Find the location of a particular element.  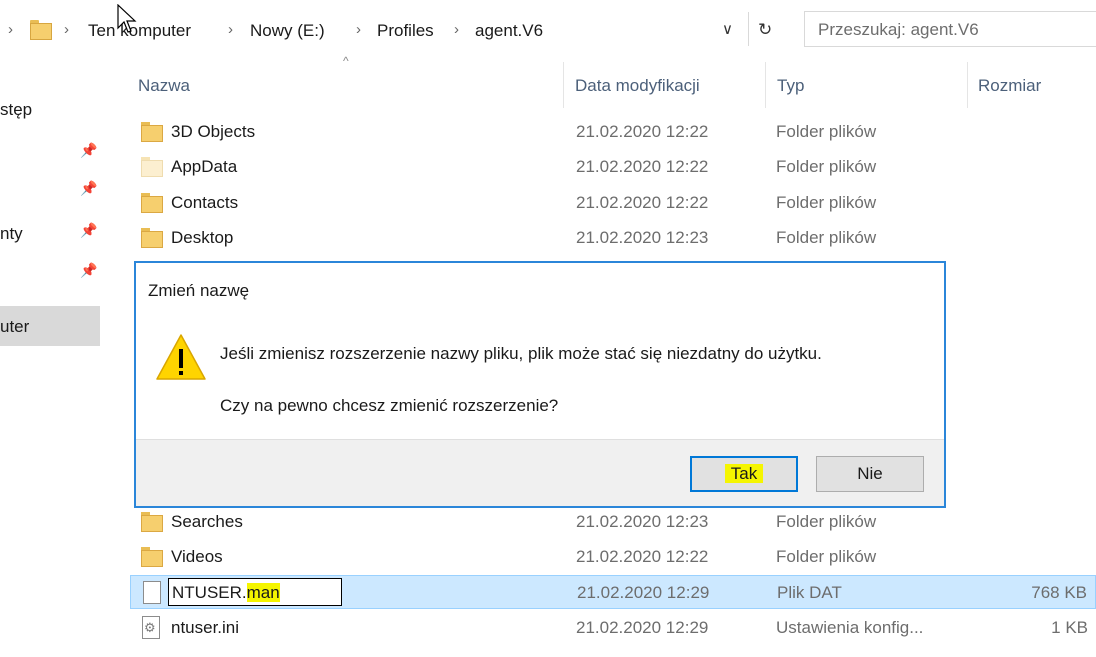

file-type: Plik DAT is located at coordinates (809, 592).